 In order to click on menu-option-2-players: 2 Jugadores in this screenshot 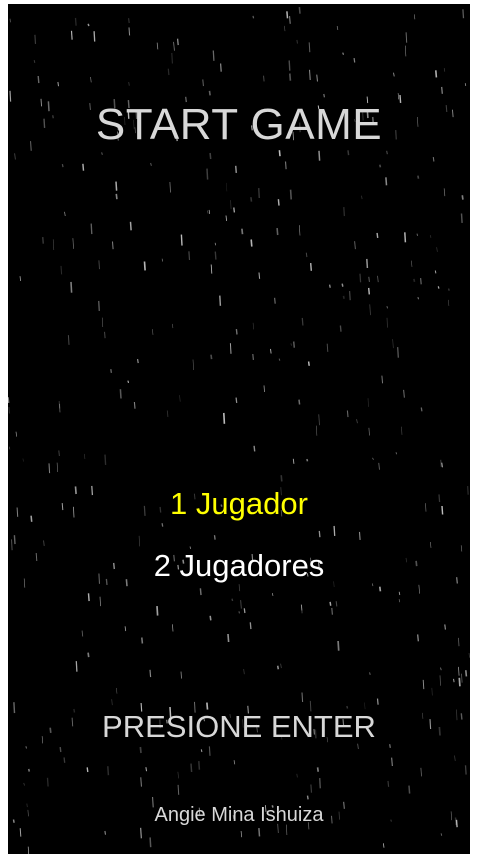, I will do `click(239, 566)`.